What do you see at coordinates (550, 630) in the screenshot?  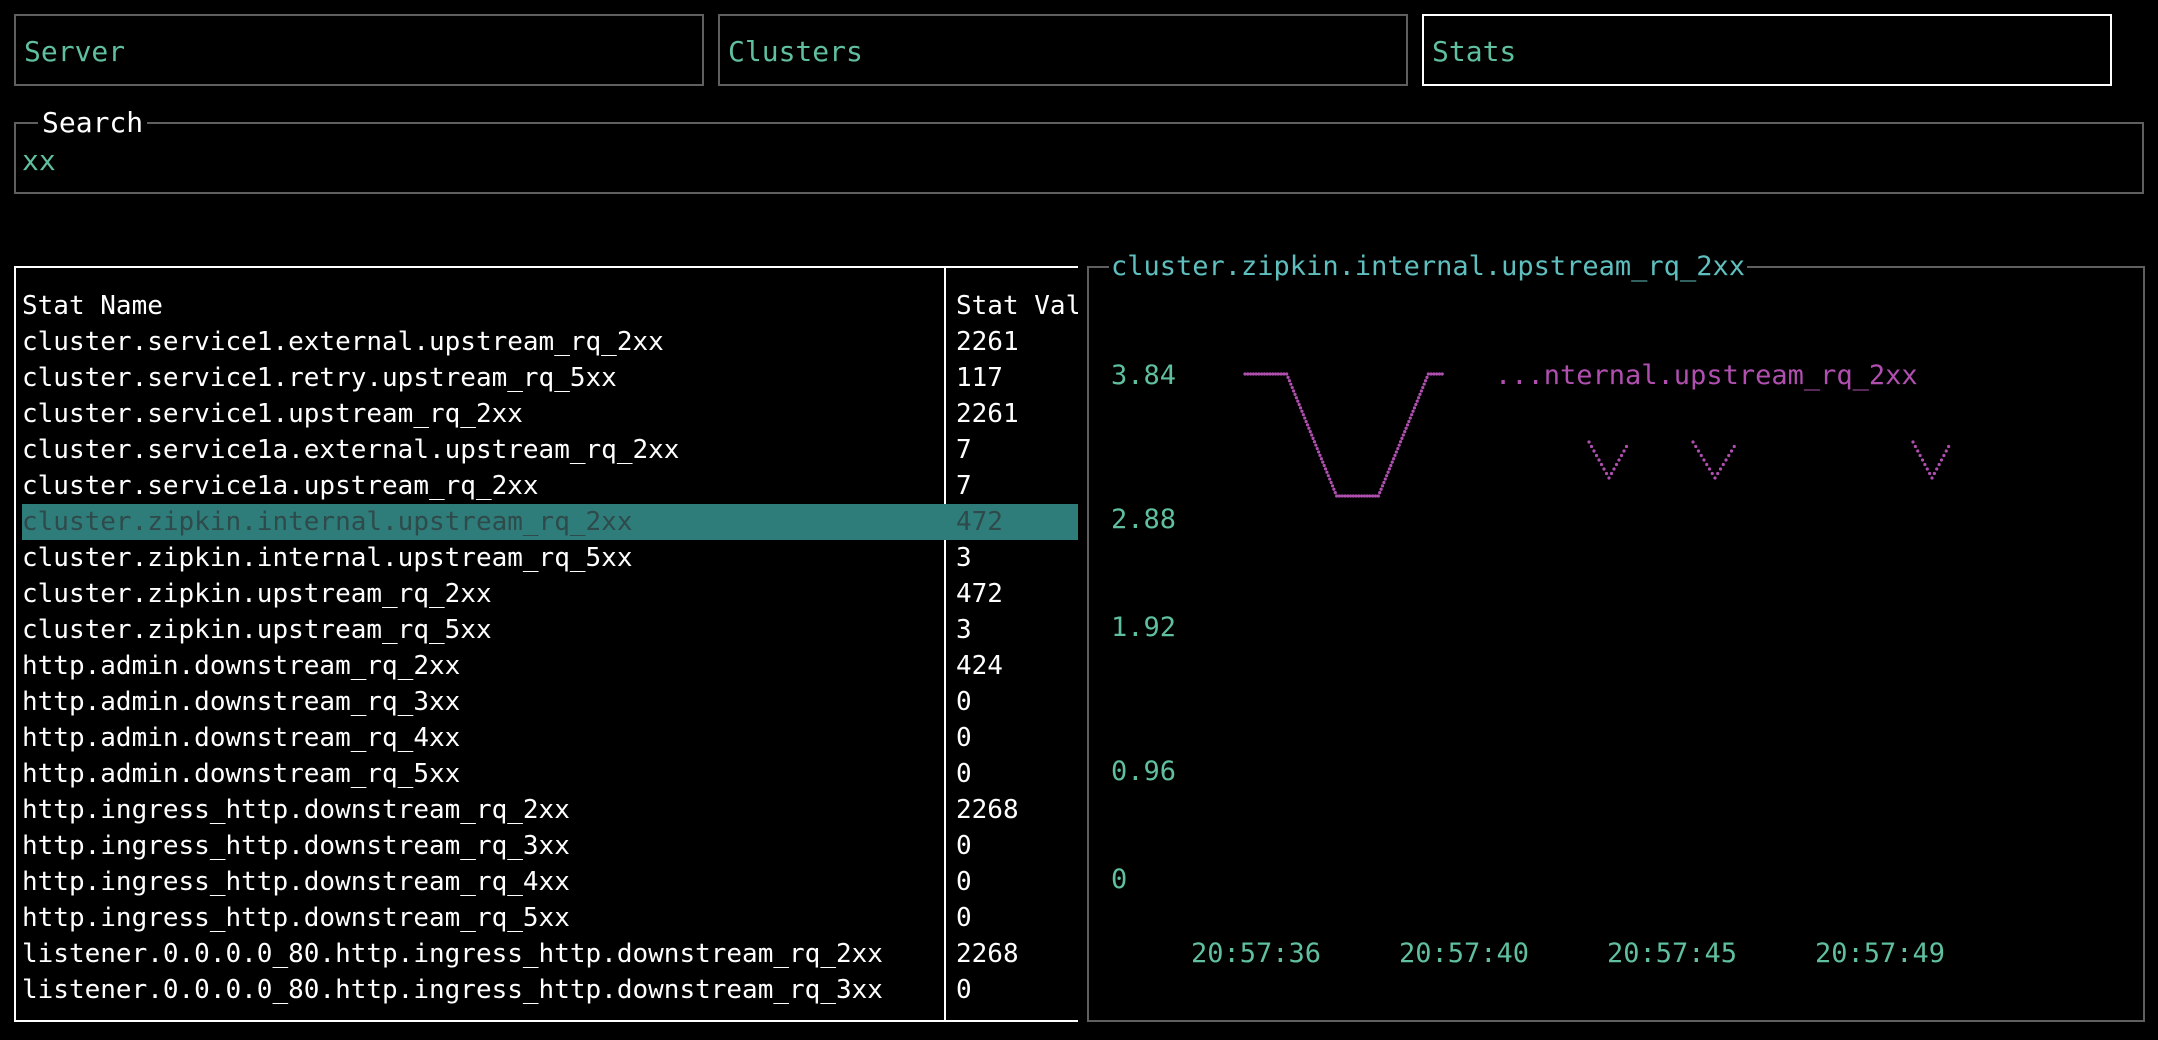 I see `table-row: cluster.zipkin.upstream_rq_5xx 3` at bounding box center [550, 630].